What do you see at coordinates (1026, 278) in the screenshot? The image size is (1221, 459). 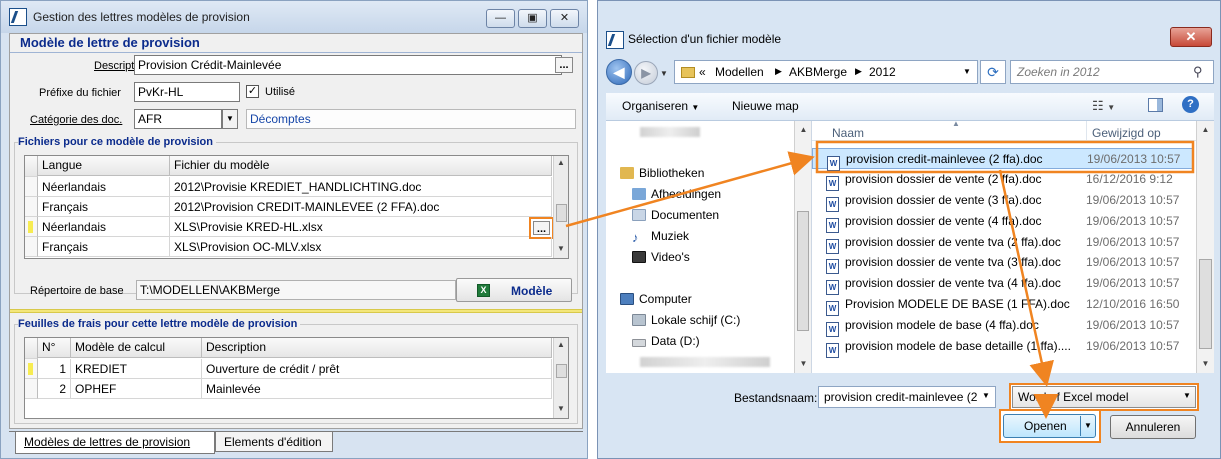 I see `arrow-to-filter` at bounding box center [1026, 278].